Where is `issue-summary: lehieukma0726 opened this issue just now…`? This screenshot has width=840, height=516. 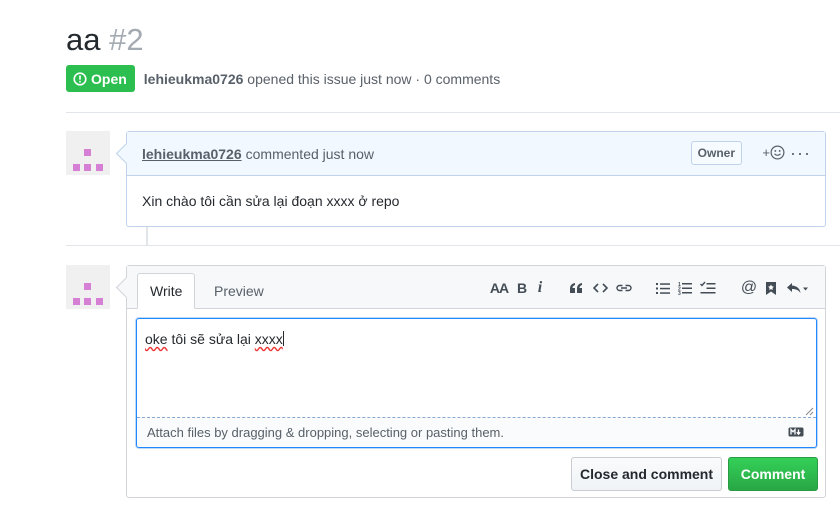
issue-summary: lehieukma0726 opened this issue just now… is located at coordinates (322, 79).